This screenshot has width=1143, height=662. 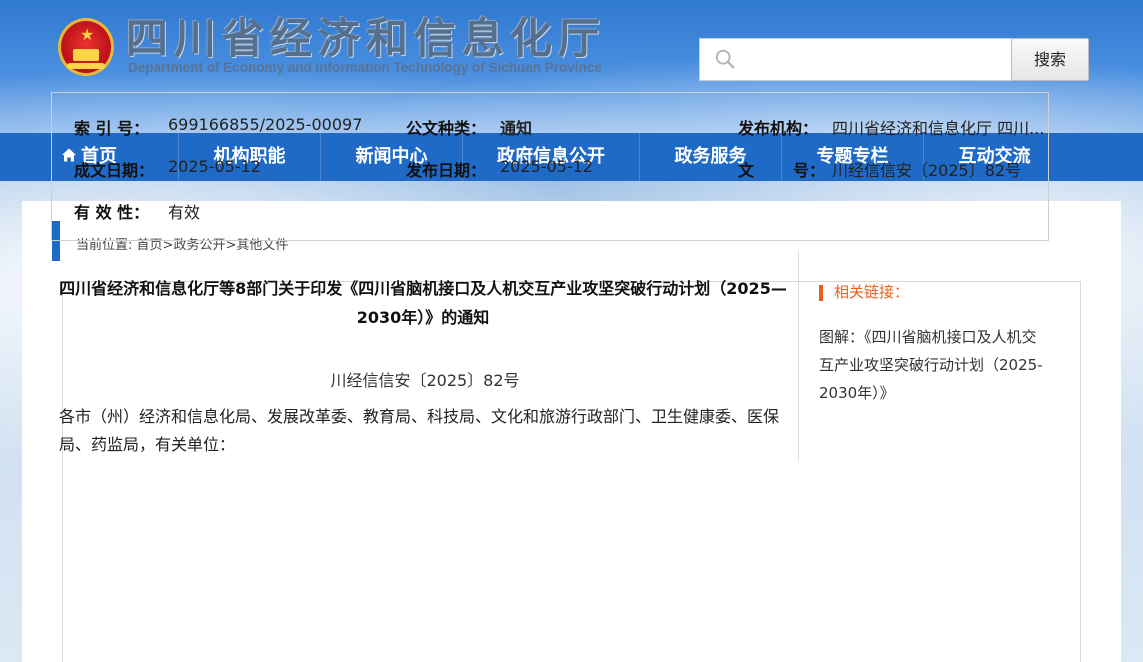 What do you see at coordinates (1050, 59) in the screenshot?
I see `search-button: 搜索` at bounding box center [1050, 59].